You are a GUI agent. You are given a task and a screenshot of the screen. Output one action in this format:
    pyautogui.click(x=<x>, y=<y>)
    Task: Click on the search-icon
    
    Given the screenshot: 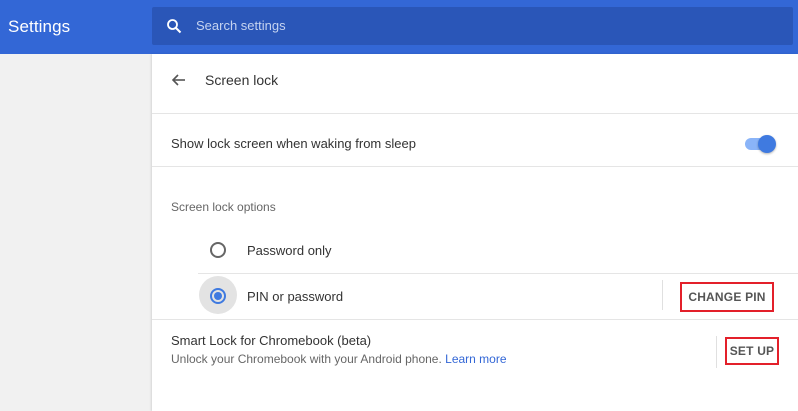 What is the action you would take?
    pyautogui.click(x=174, y=26)
    